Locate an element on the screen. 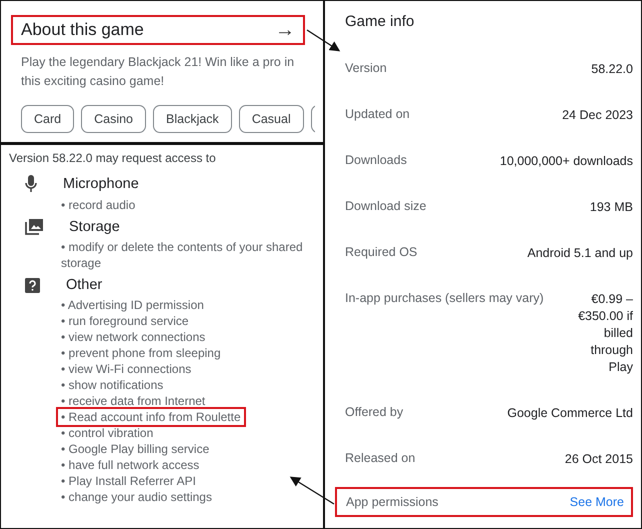  info-value: €0.99 – €350.00 if billed through Play is located at coordinates (605, 333).